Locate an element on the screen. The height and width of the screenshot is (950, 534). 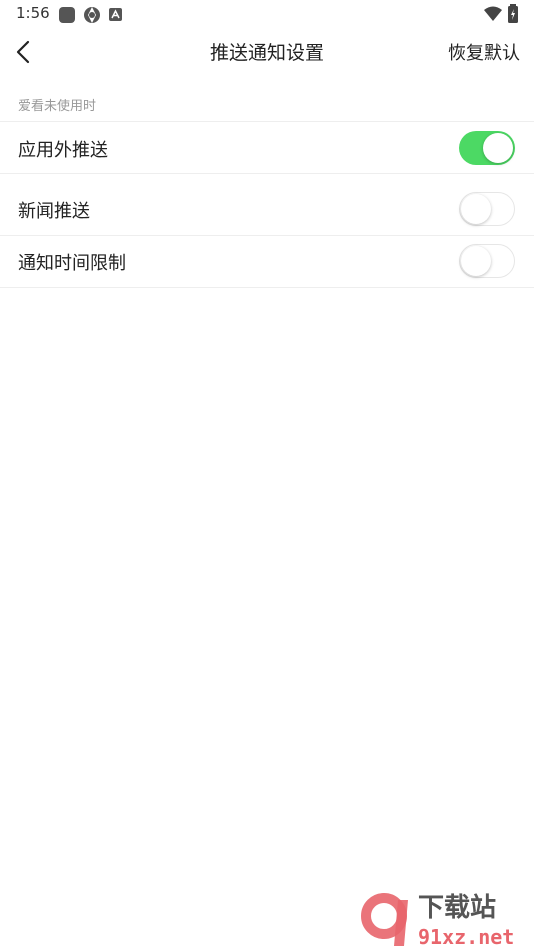
setting-label: 应用外推送 is located at coordinates (63, 150).